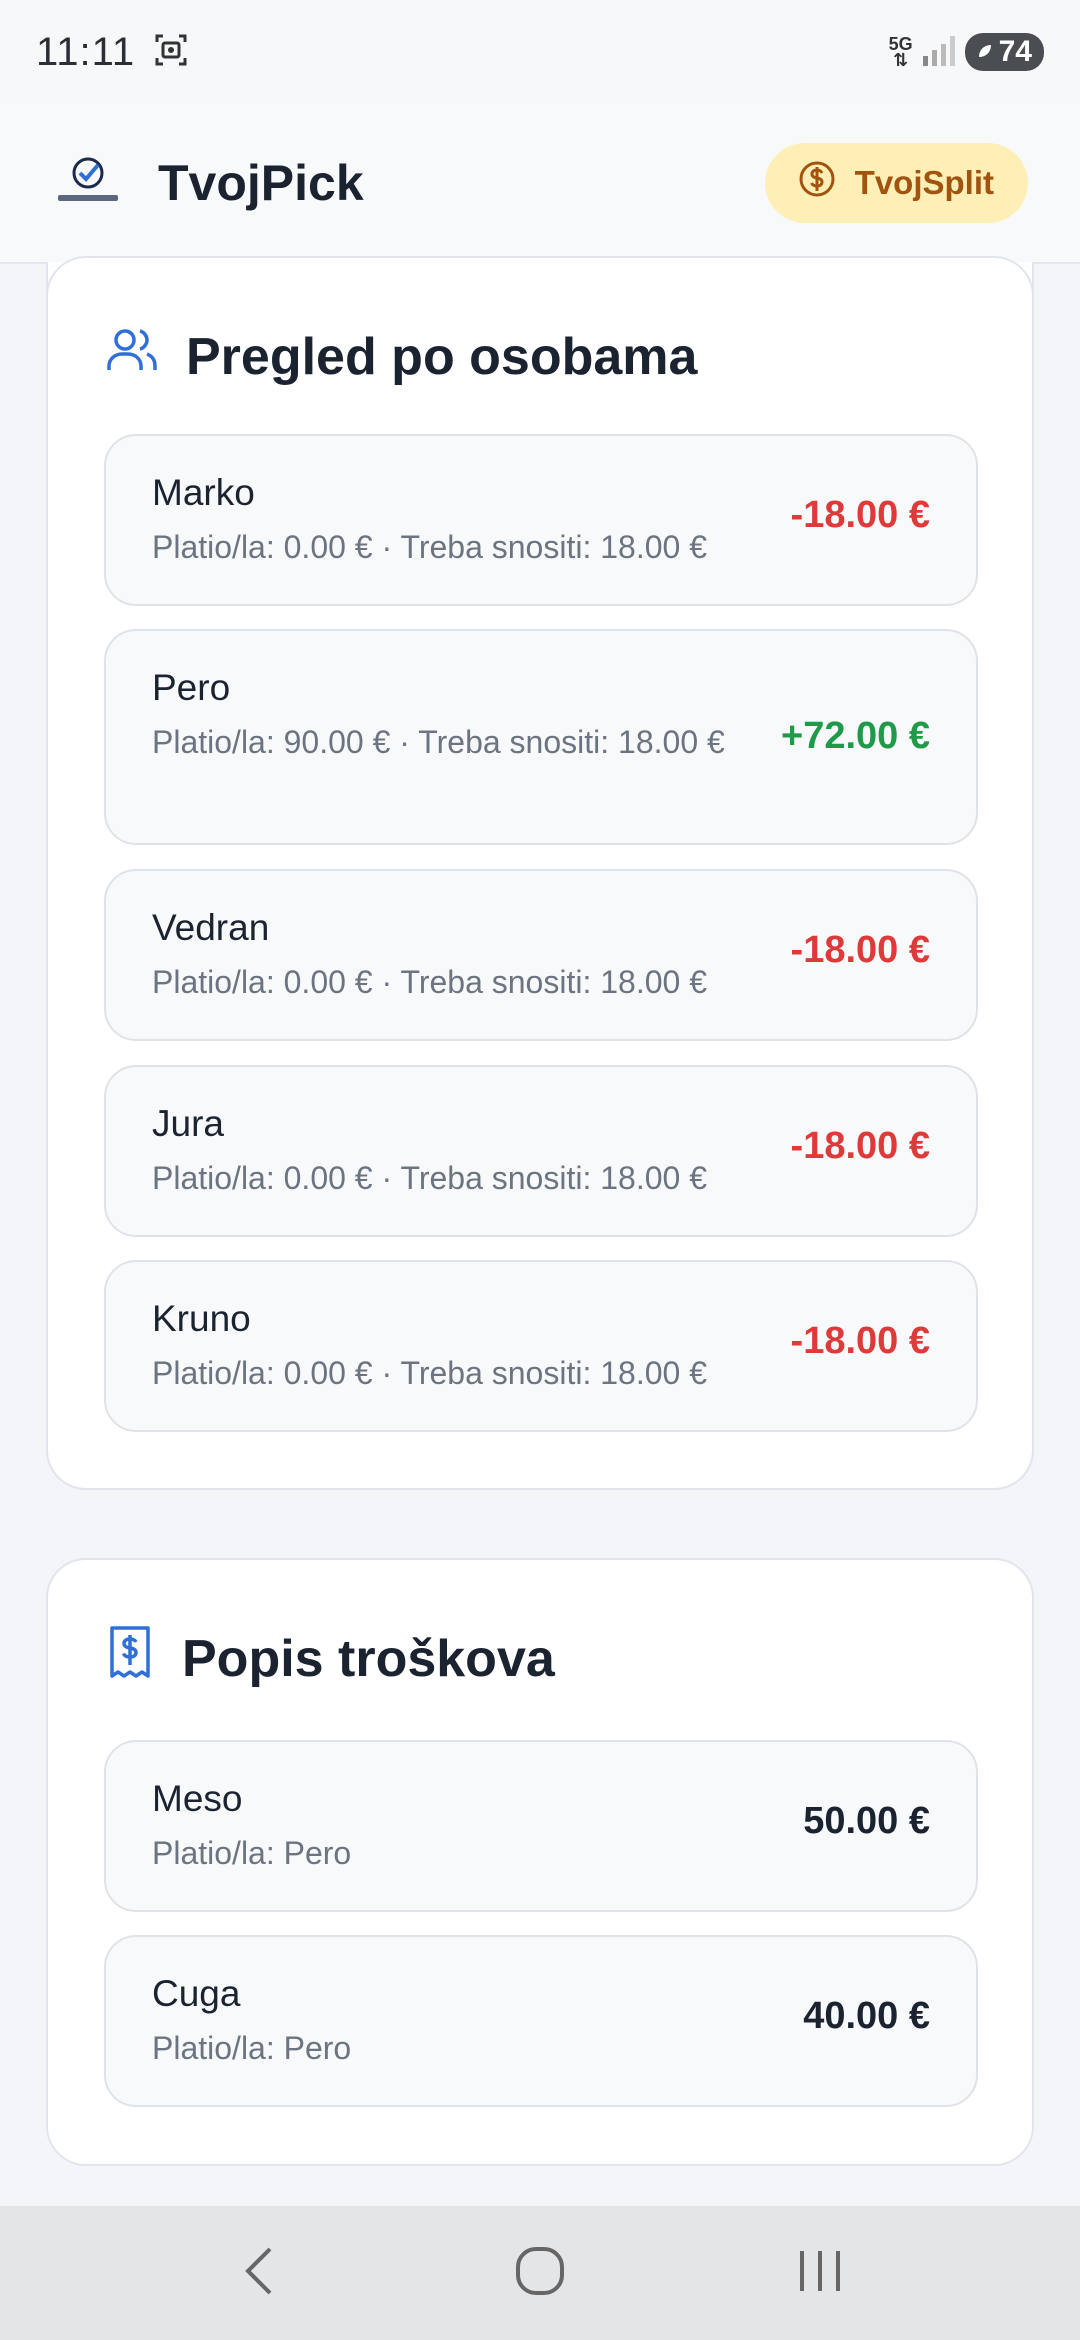 The height and width of the screenshot is (2340, 1080). I want to click on status-bar: 11:11 5G ⇅ 74, so click(540, 52).